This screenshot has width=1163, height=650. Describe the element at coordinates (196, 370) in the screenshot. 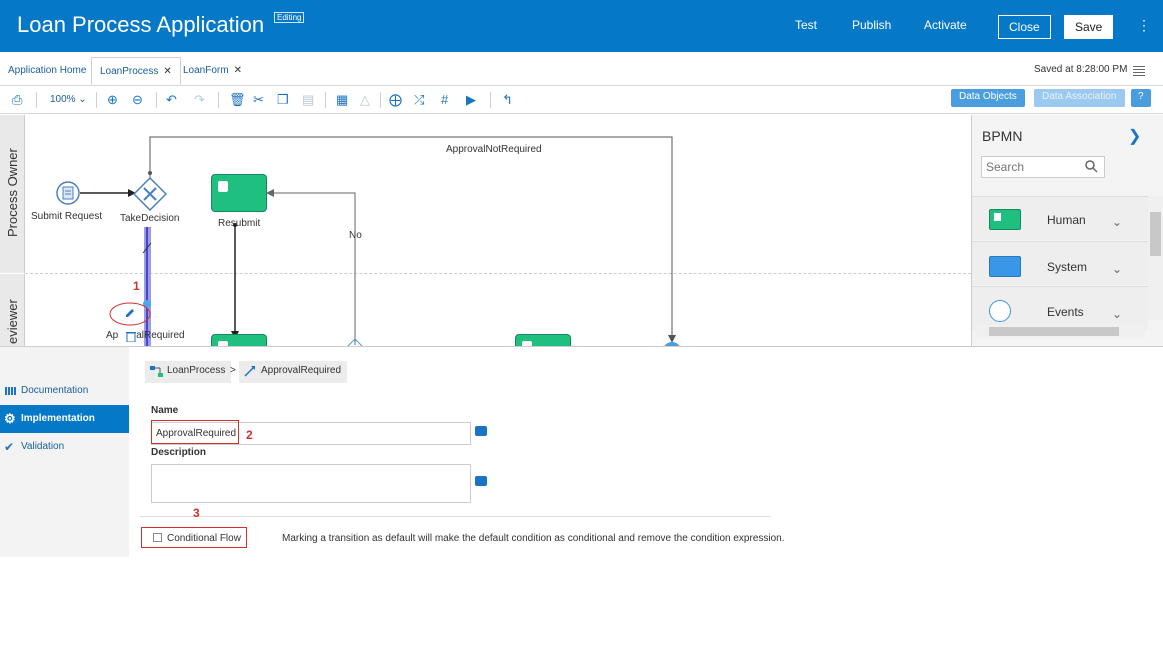

I see `breadcrumb-label: LoanProcess` at that location.